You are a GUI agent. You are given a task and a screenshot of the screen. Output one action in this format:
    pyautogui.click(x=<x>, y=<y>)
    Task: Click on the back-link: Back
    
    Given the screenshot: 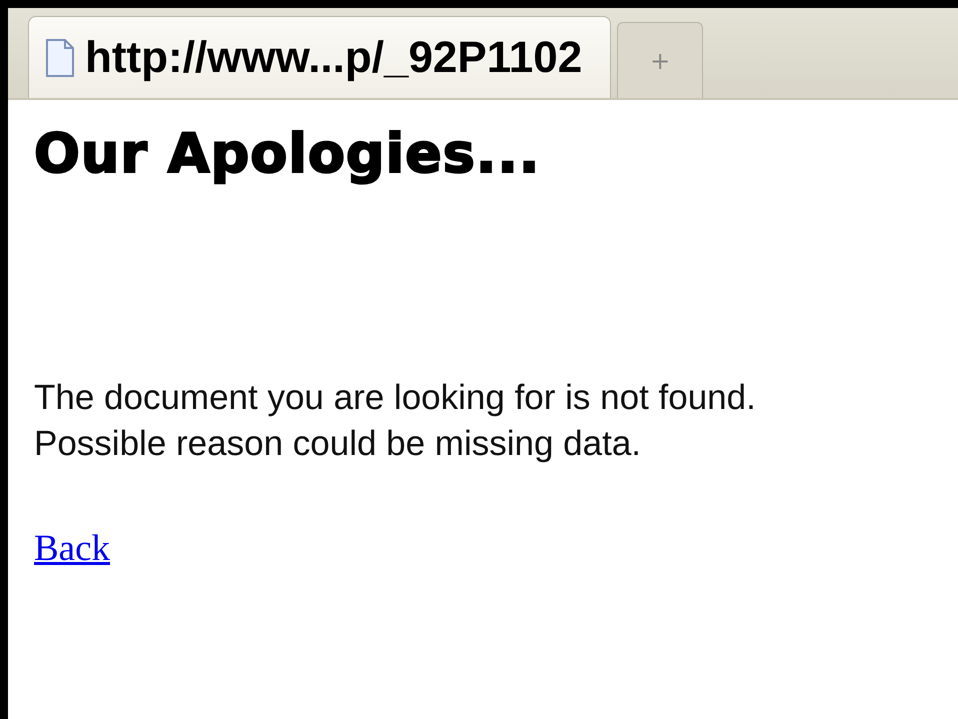 What is the action you would take?
    pyautogui.click(x=72, y=548)
    